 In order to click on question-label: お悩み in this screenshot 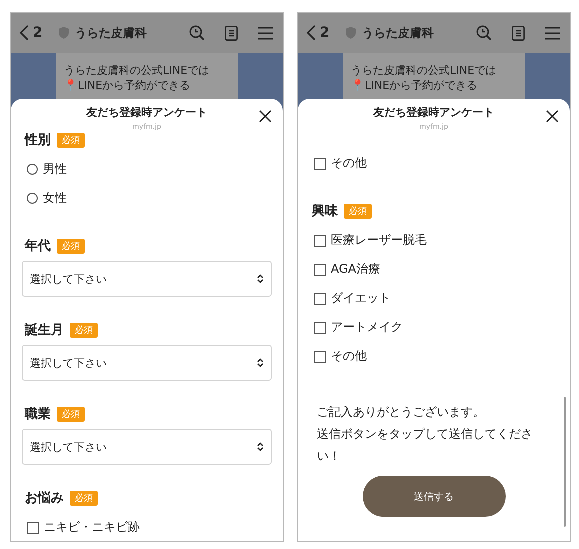, I will do `click(44, 498)`.